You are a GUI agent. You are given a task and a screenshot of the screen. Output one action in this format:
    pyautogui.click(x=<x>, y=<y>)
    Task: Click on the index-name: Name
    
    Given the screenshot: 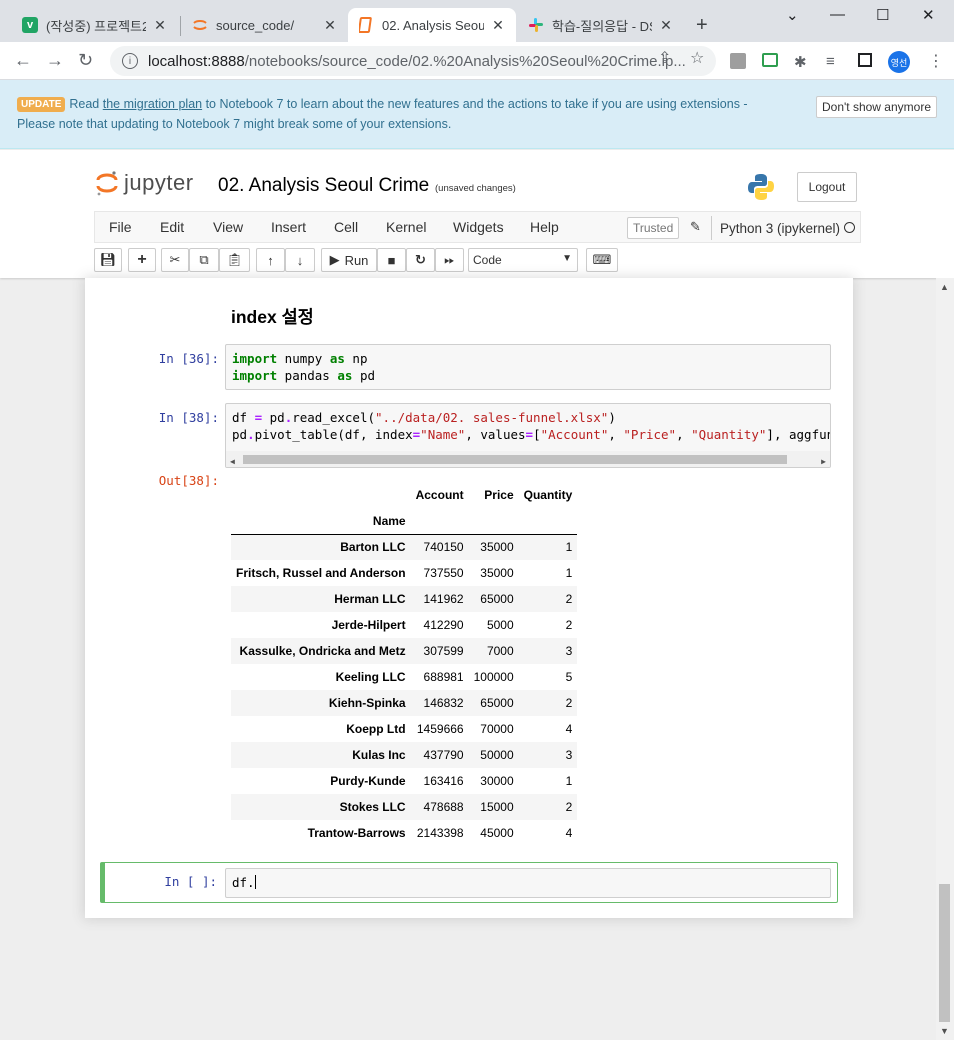 What is the action you would take?
    pyautogui.click(x=321, y=521)
    